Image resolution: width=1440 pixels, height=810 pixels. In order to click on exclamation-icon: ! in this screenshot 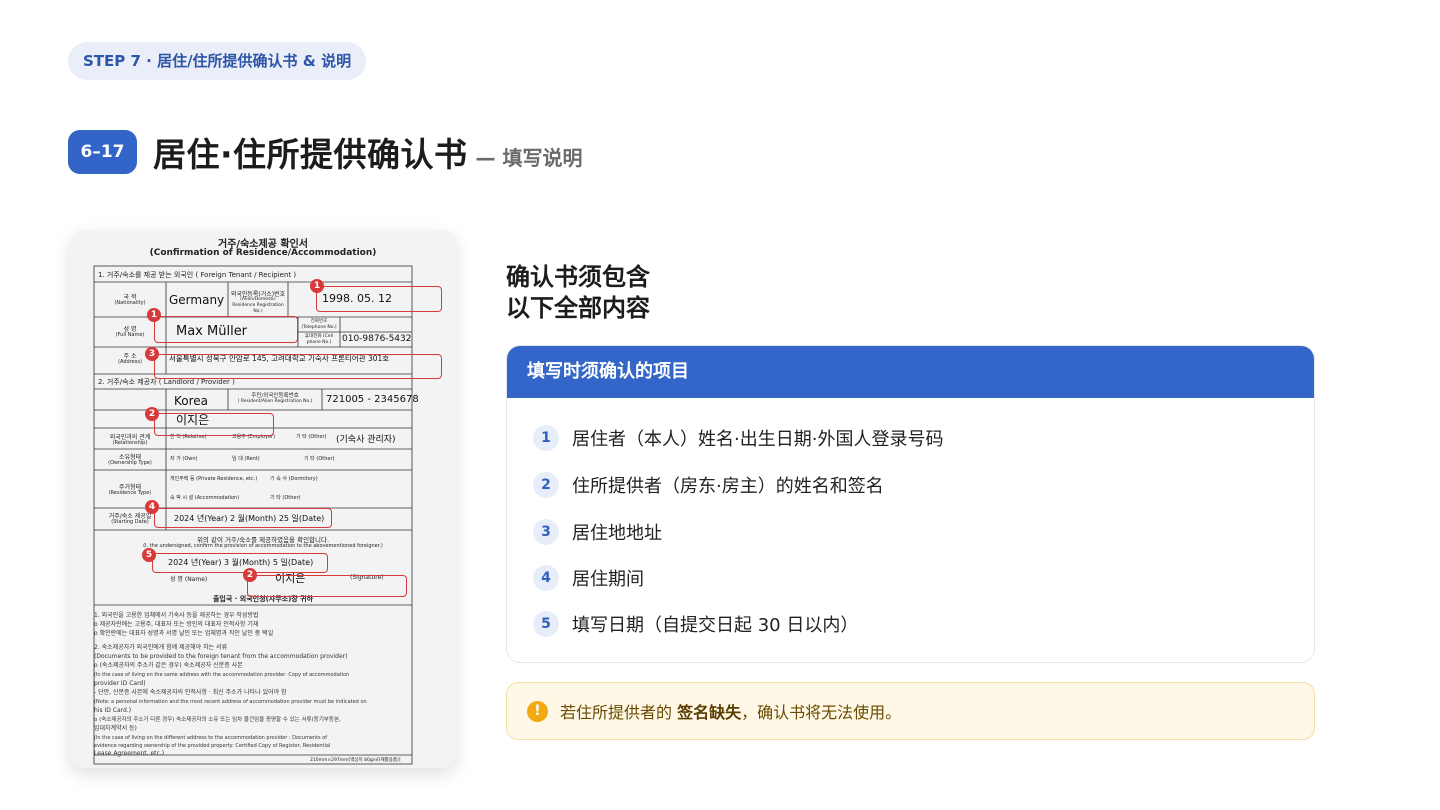, I will do `click(537, 711)`.